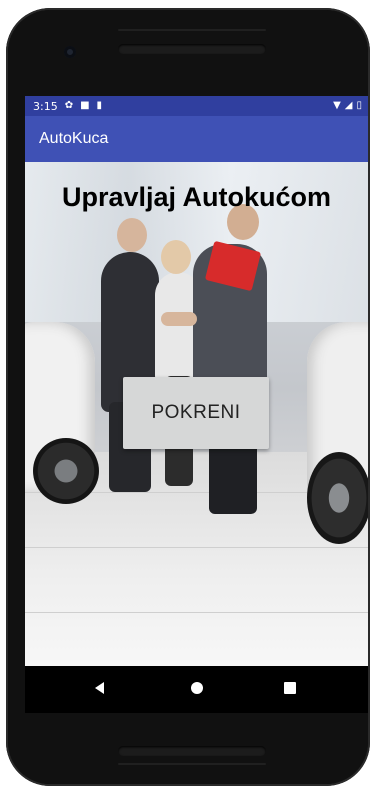 This screenshot has width=376, height=789. I want to click on top-speaker, so click(192, 49).